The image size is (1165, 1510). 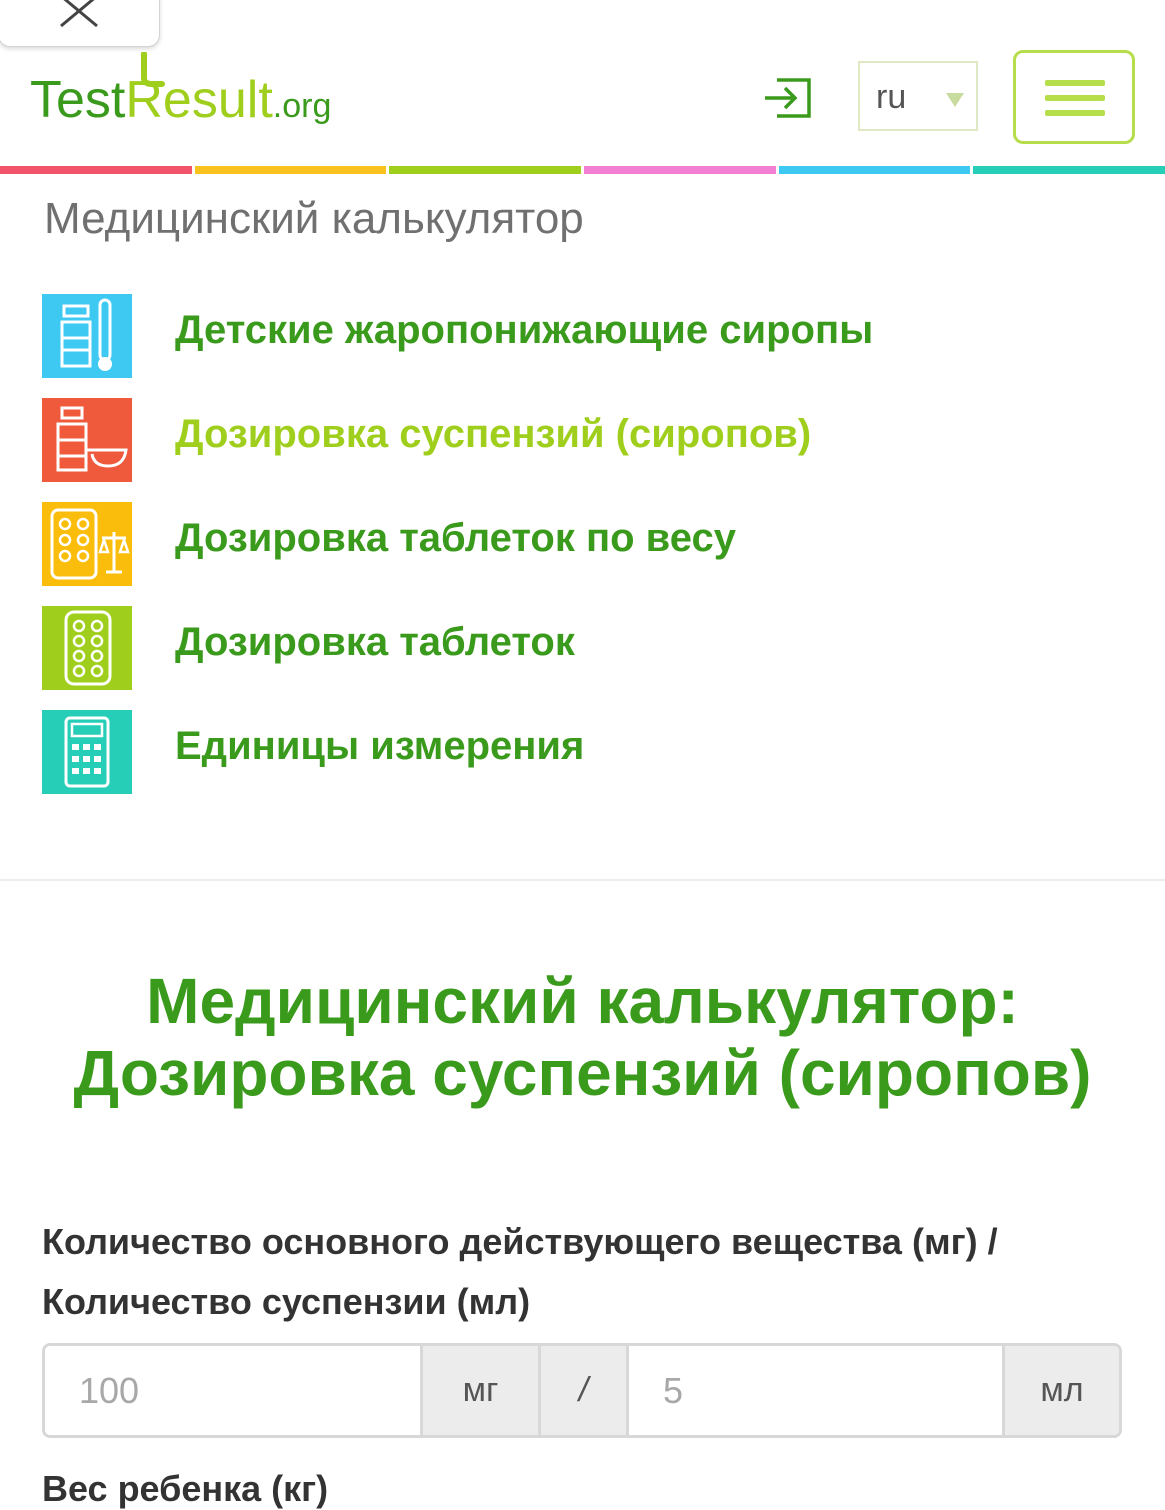 I want to click on calc-label: Дозировка таблеток, so click(x=375, y=642).